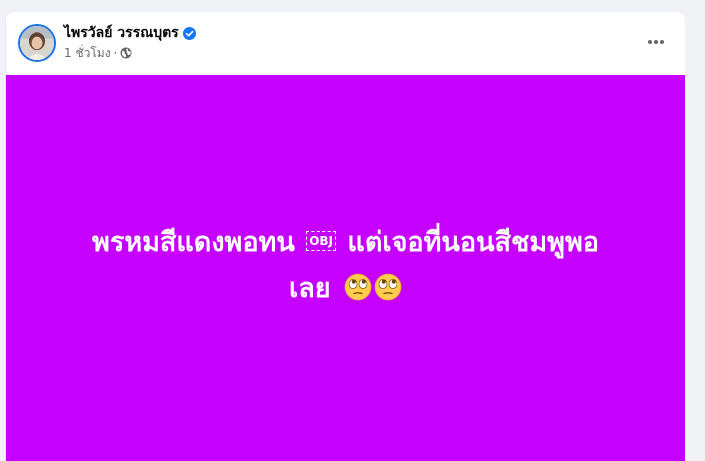 The image size is (705, 461). Describe the element at coordinates (345, 43) in the screenshot. I see `post-header: ไพรวัลย์ วรรณบุตร 1 ชั่วโมง ·` at that location.